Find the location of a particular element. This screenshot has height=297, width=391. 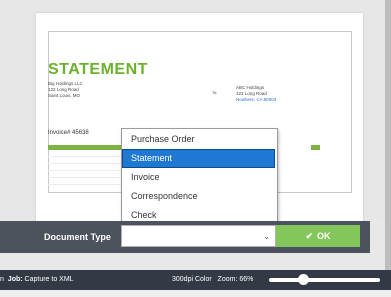

zoom-slider-track is located at coordinates (324, 280).